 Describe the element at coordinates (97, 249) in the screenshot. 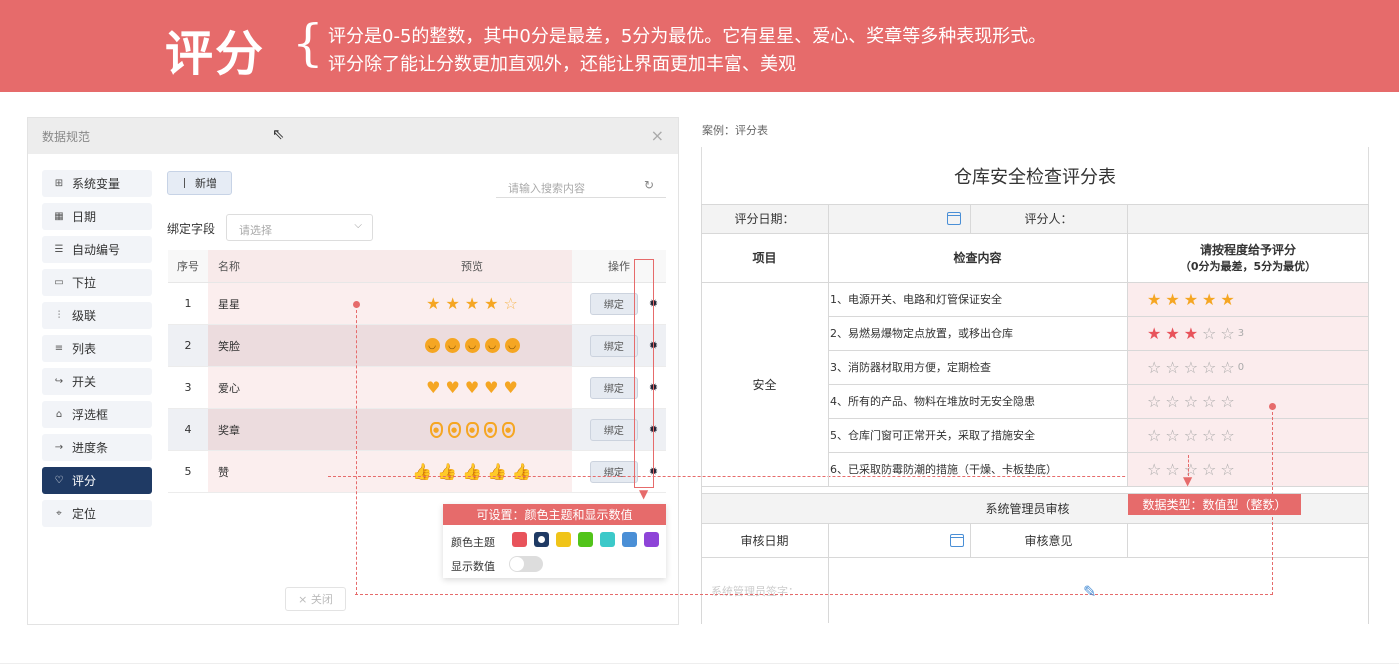

I see `sidebar-item: ☰ 自动编号` at that location.